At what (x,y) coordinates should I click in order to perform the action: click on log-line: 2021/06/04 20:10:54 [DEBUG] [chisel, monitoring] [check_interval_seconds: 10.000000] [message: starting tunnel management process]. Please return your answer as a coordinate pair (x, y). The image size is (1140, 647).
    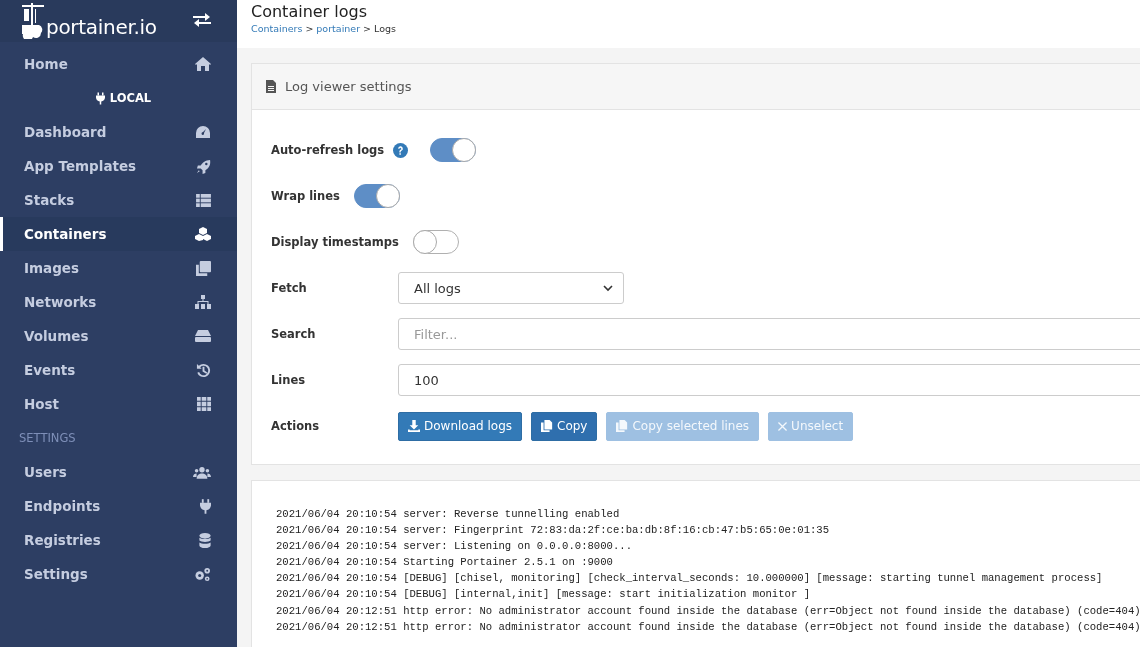
    Looking at the image, I should click on (690, 579).